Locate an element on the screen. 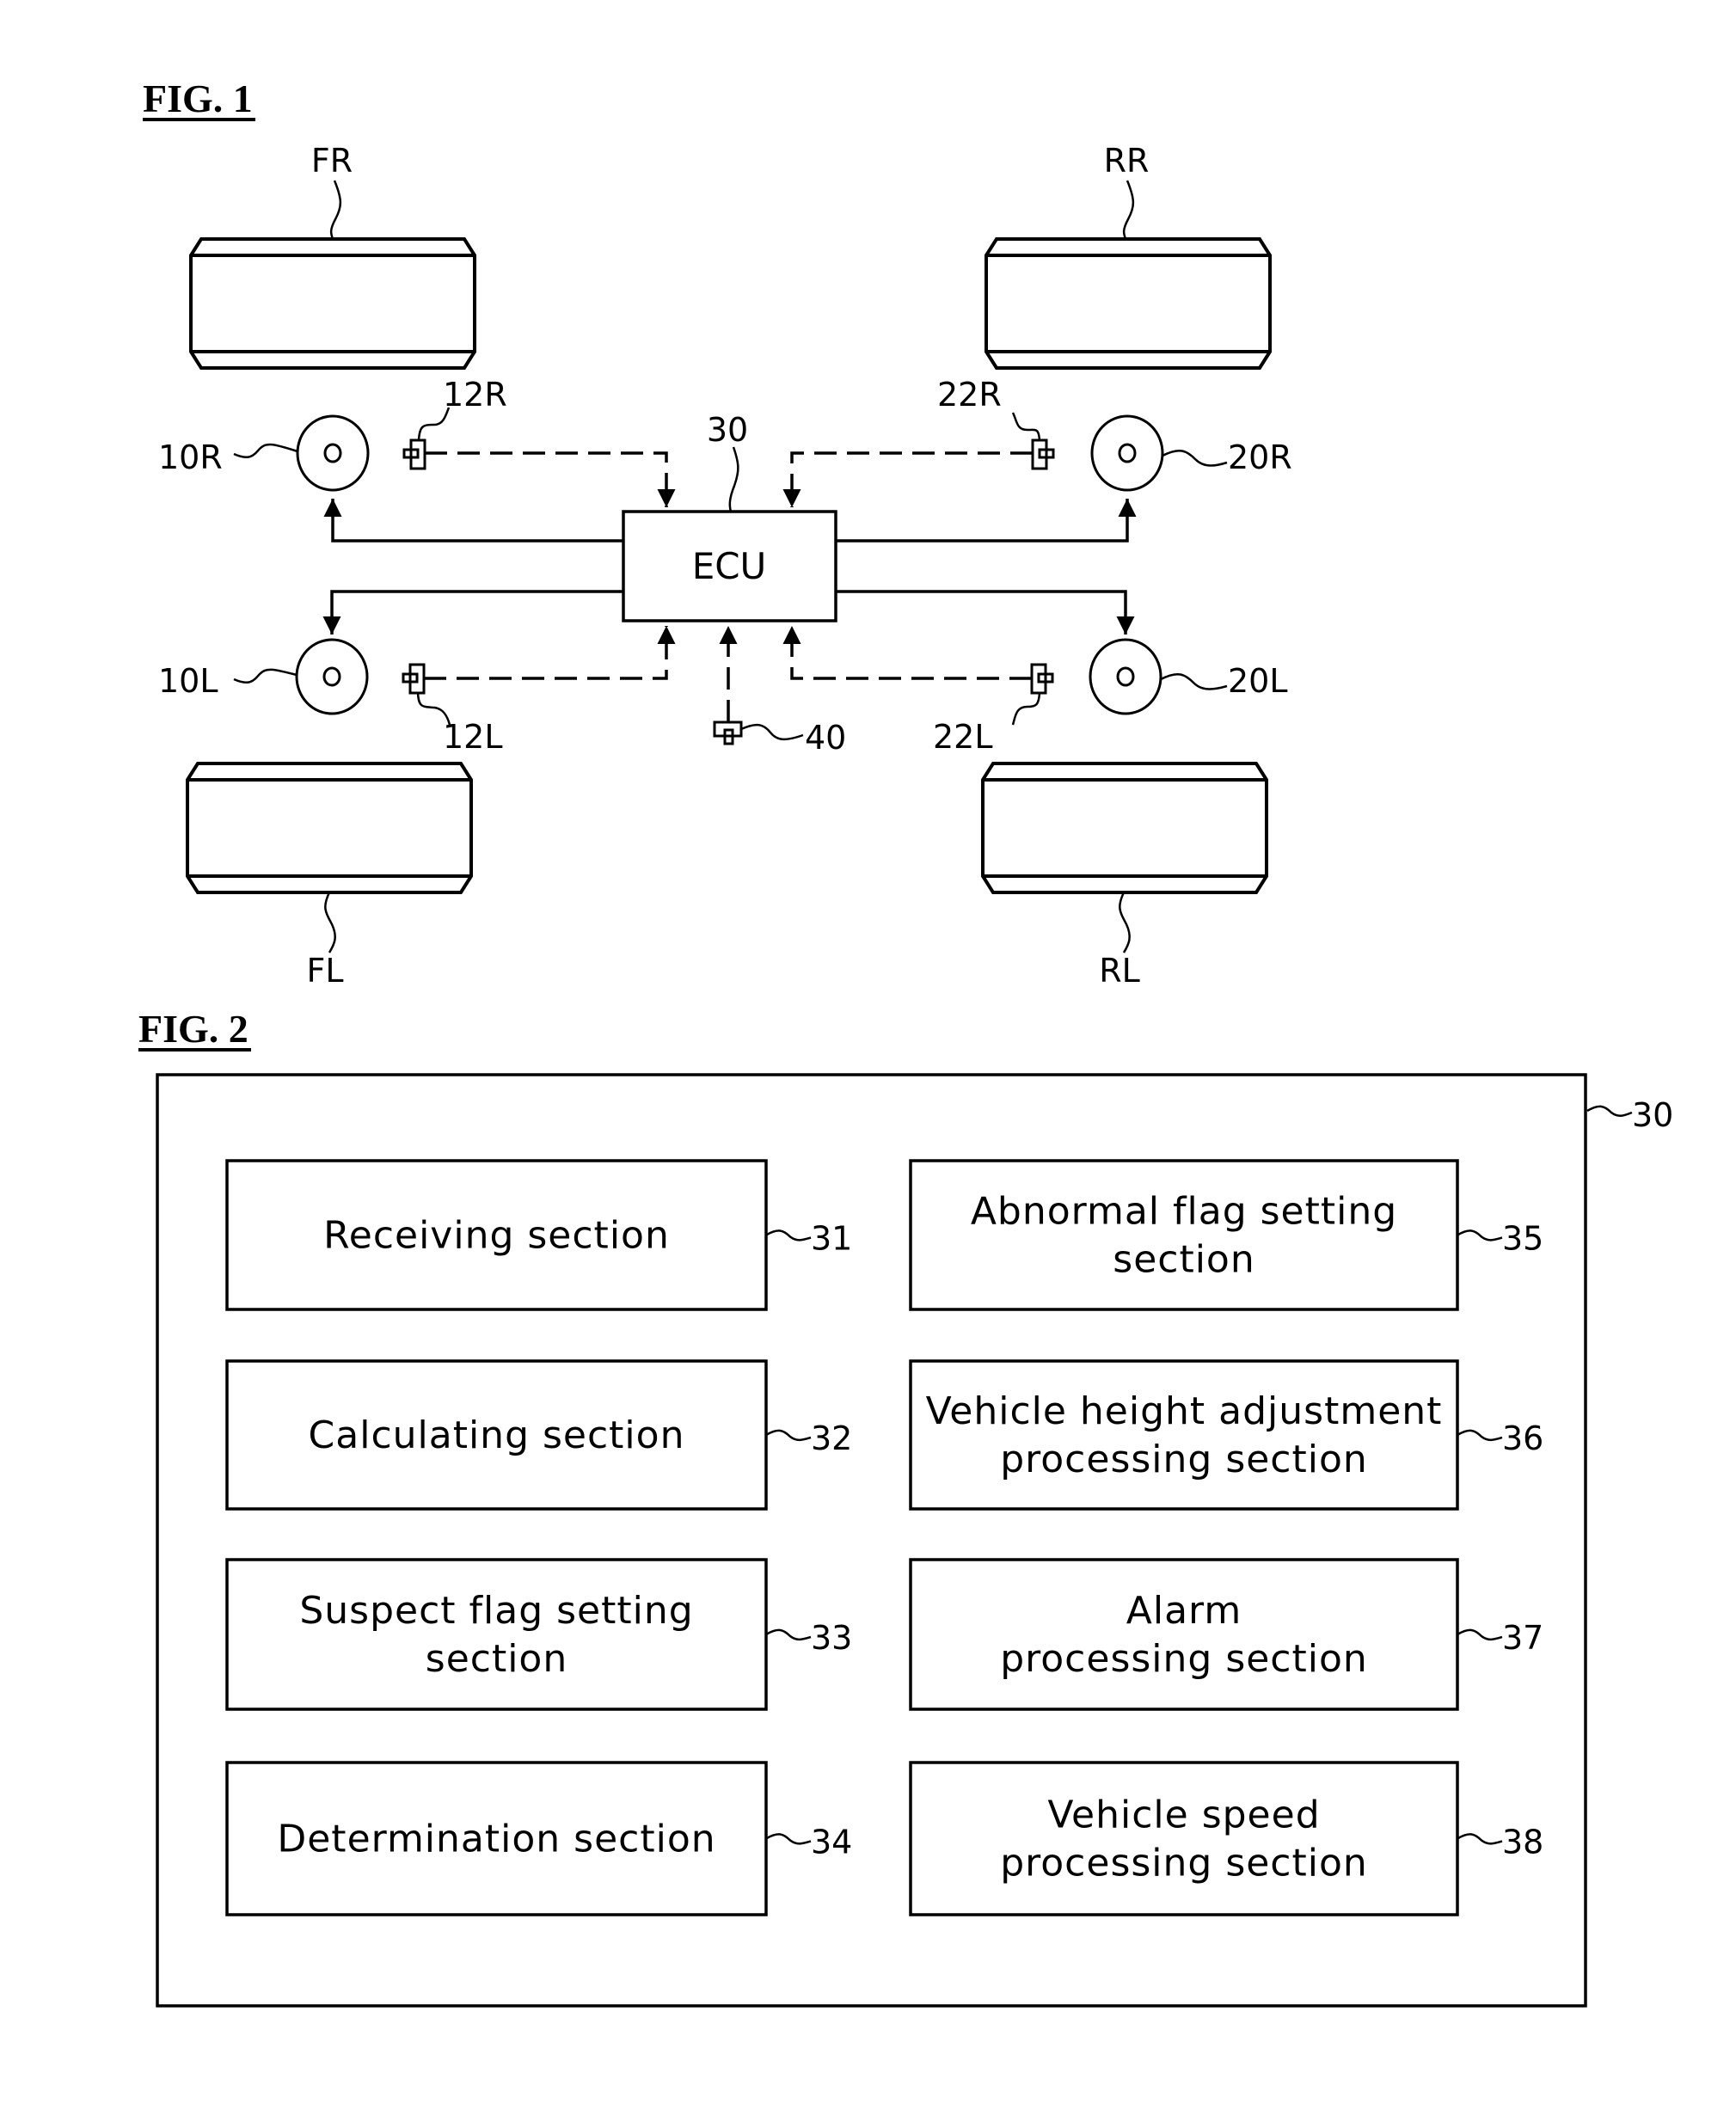 This screenshot has height=2103, width=1736. leader-fr is located at coordinates (335, 210).